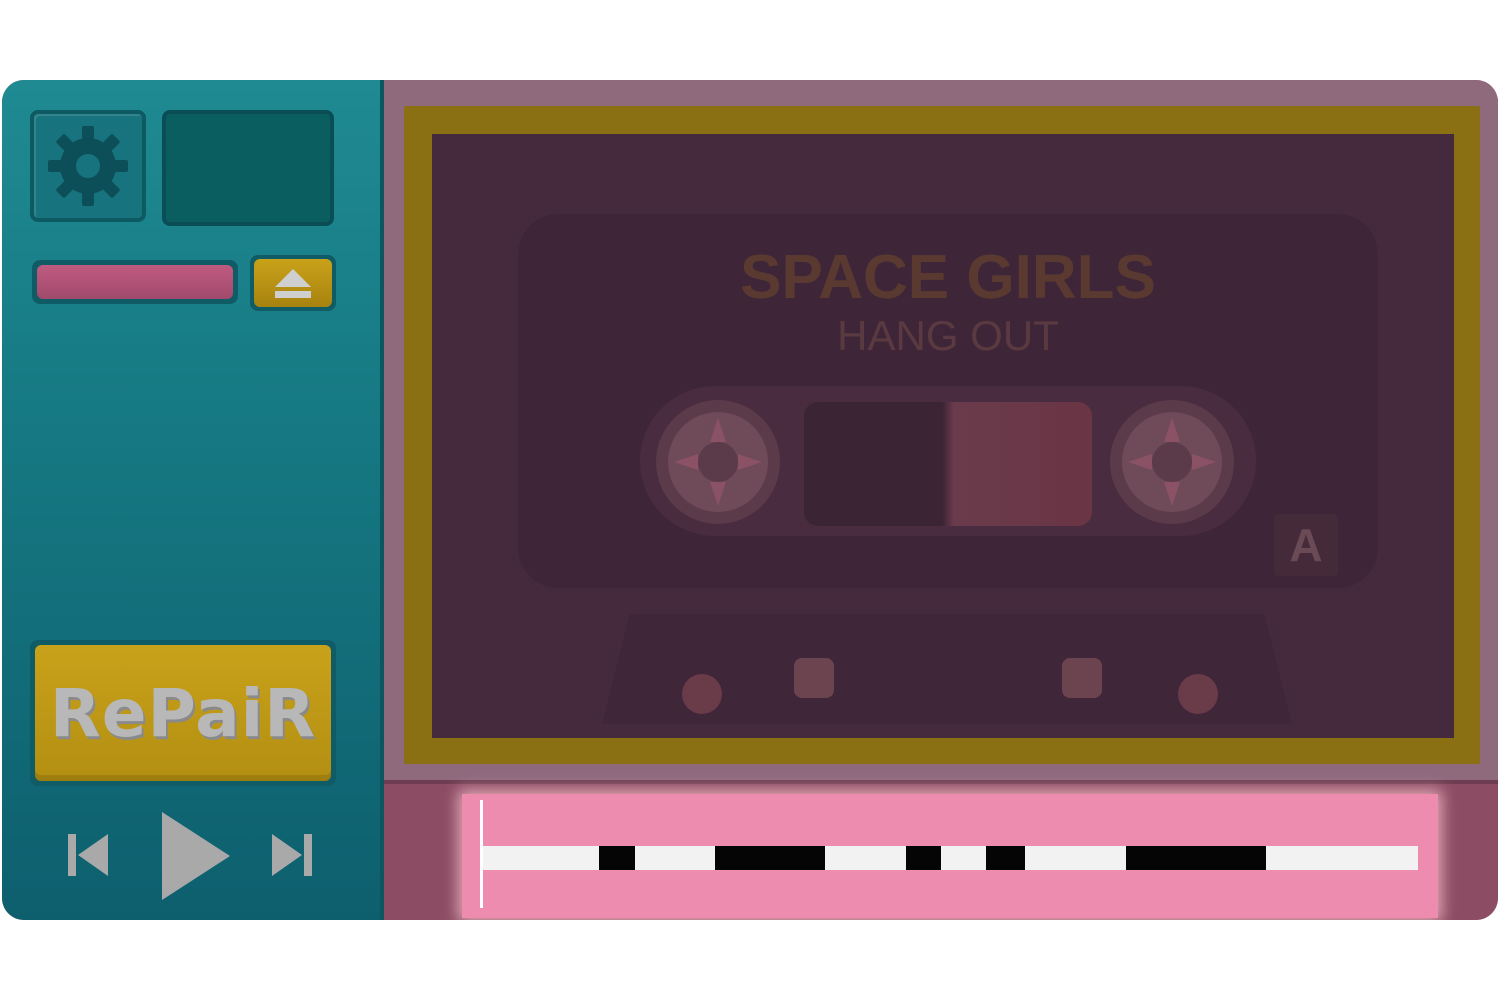 The width and height of the screenshot is (1500, 1000). I want to click on reel-band, so click(948, 461).